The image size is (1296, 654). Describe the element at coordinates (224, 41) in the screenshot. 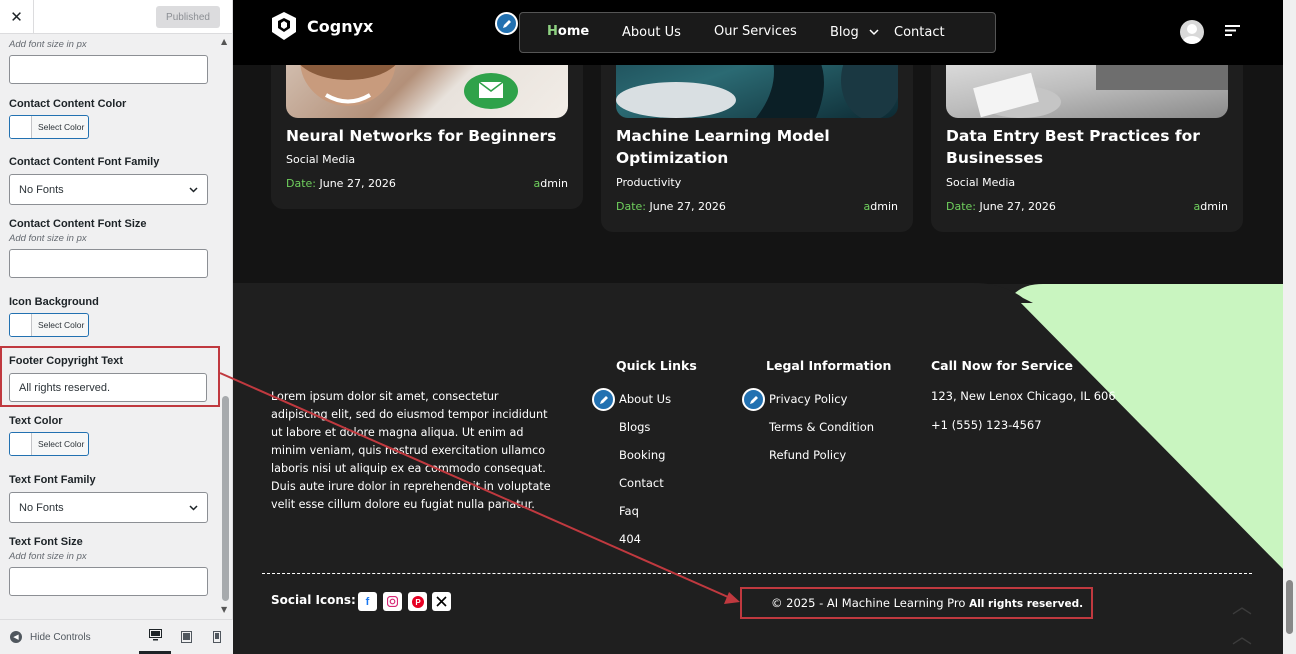

I see `scroll-up-icon: ▲` at that location.